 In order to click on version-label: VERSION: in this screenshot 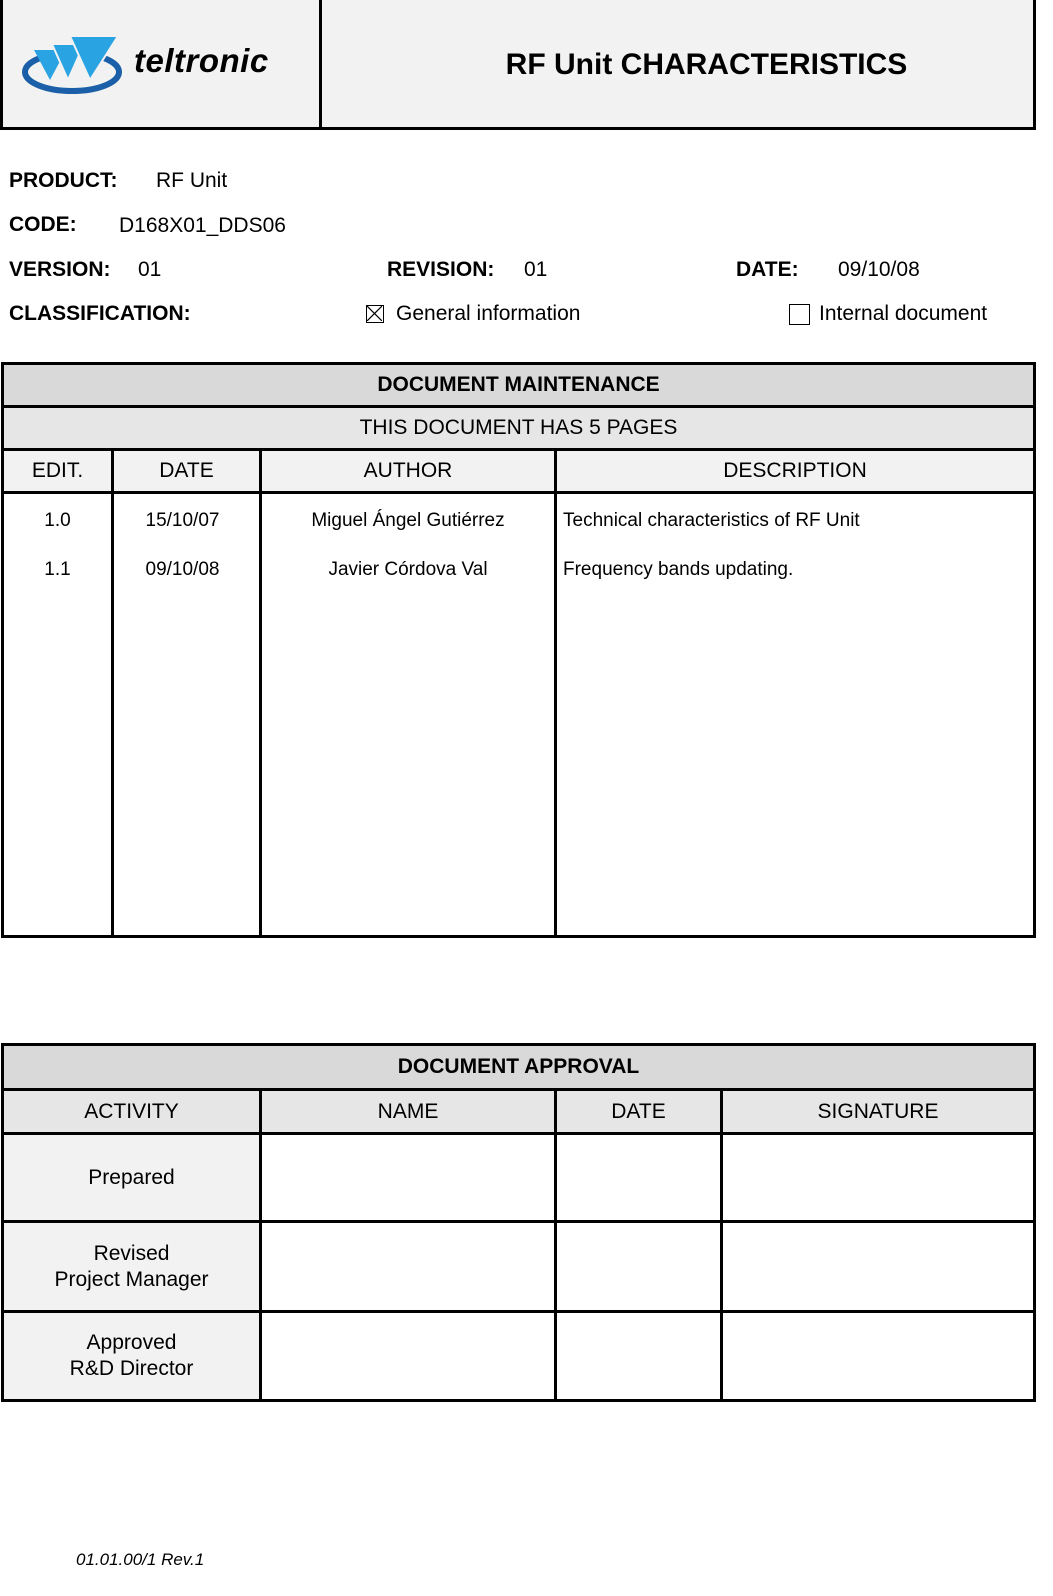, I will do `click(60, 269)`.